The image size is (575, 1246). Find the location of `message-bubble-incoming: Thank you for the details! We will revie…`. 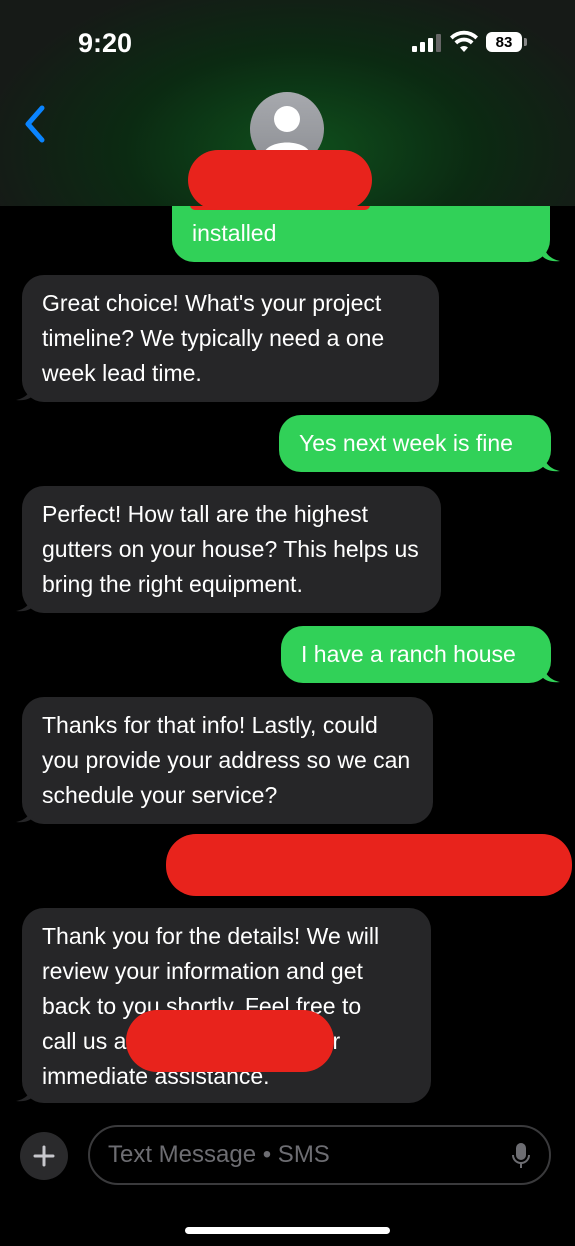

message-bubble-incoming: Thank you for the details! We will revie… is located at coordinates (226, 1005).